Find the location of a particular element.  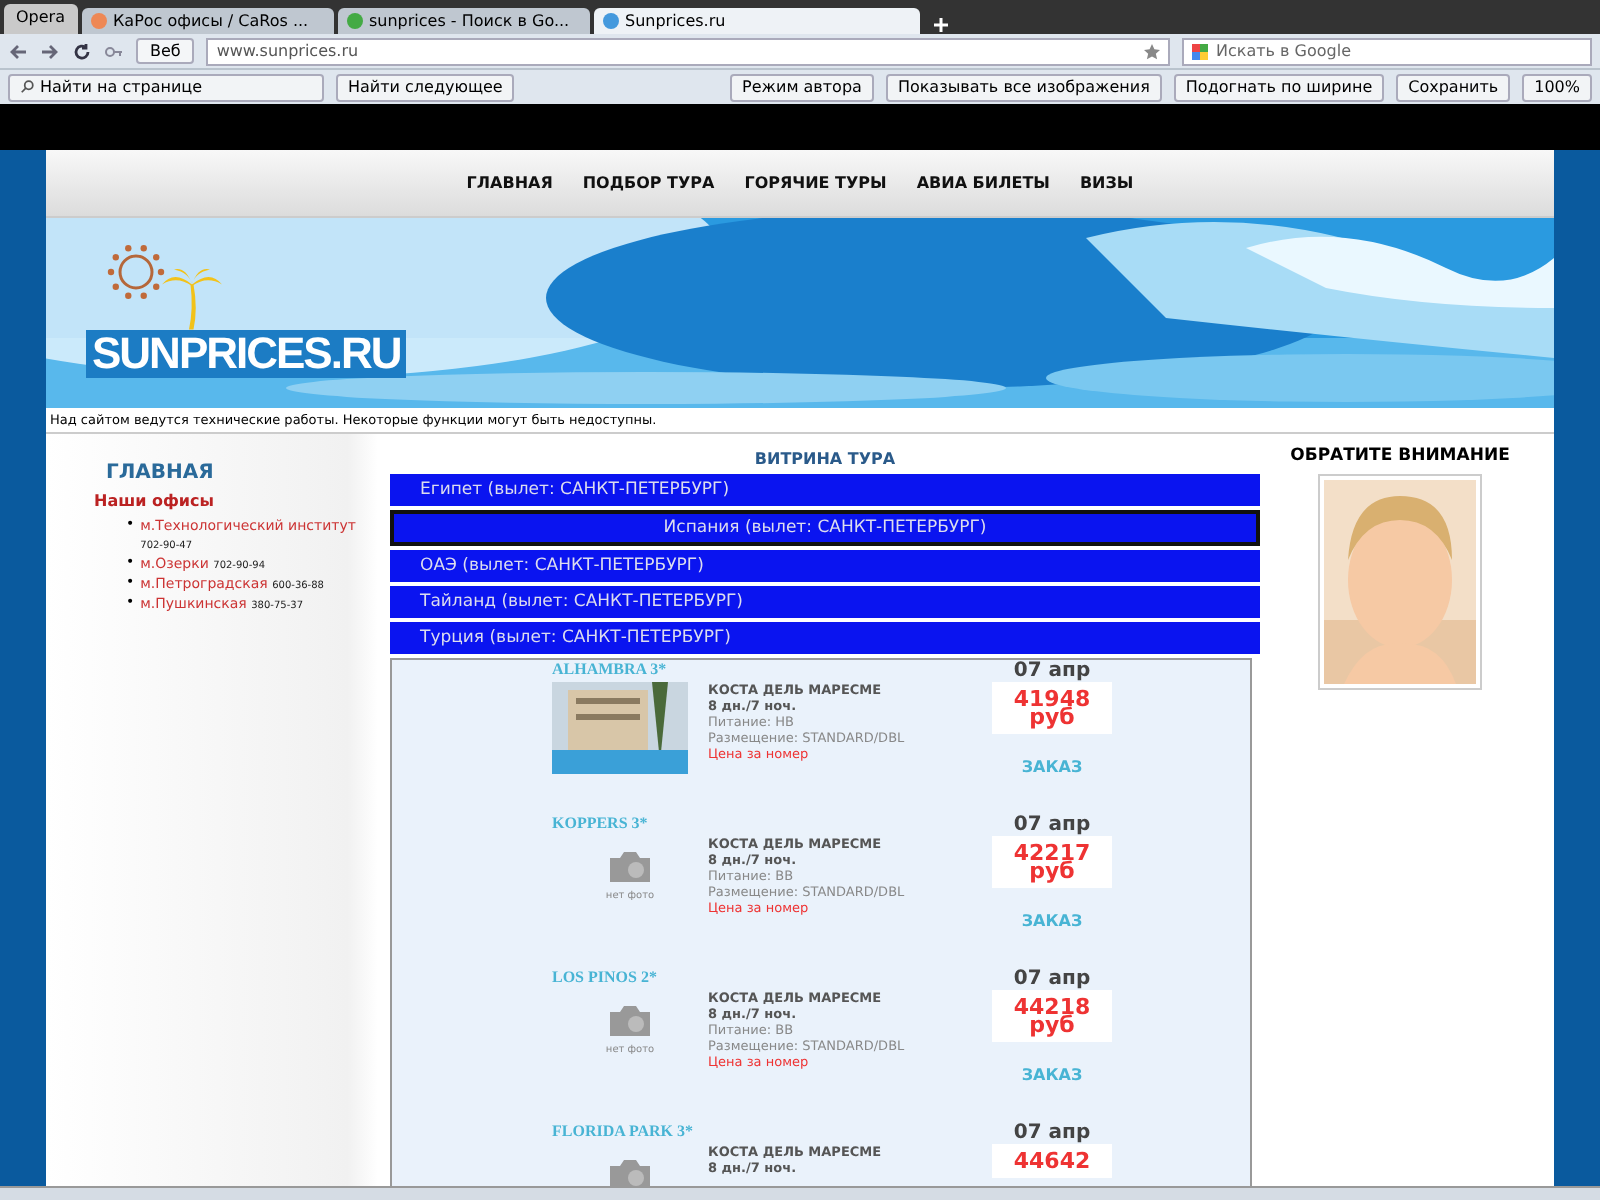

sidebar-title: ГЛАВНАЯ is located at coordinates (161, 473).